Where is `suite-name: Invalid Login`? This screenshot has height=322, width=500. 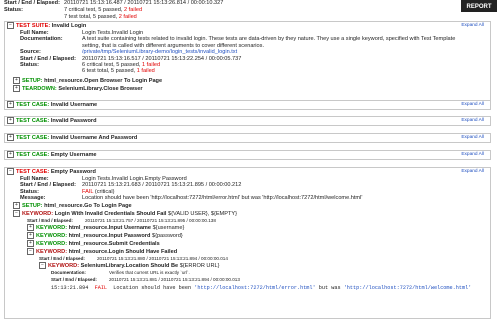 suite-name: Invalid Login is located at coordinates (69, 26).